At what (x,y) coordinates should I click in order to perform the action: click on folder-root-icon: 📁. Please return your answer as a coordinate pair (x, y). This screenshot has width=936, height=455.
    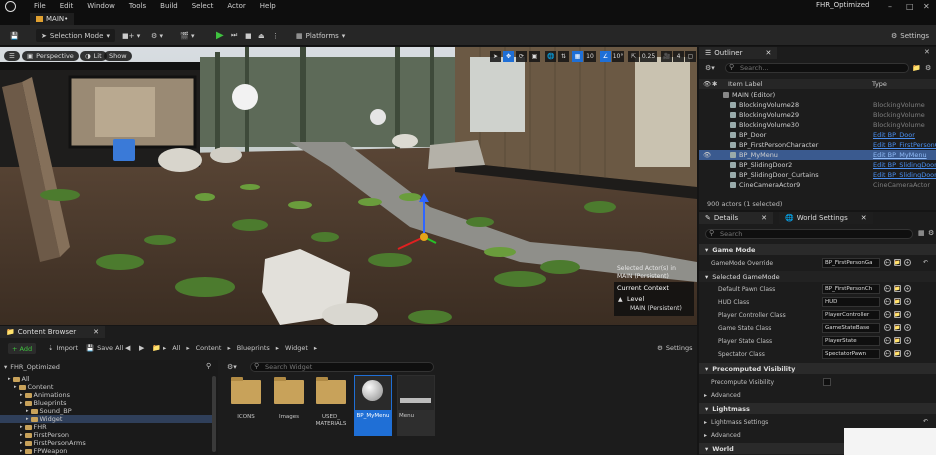
    Looking at the image, I should click on (156, 348).